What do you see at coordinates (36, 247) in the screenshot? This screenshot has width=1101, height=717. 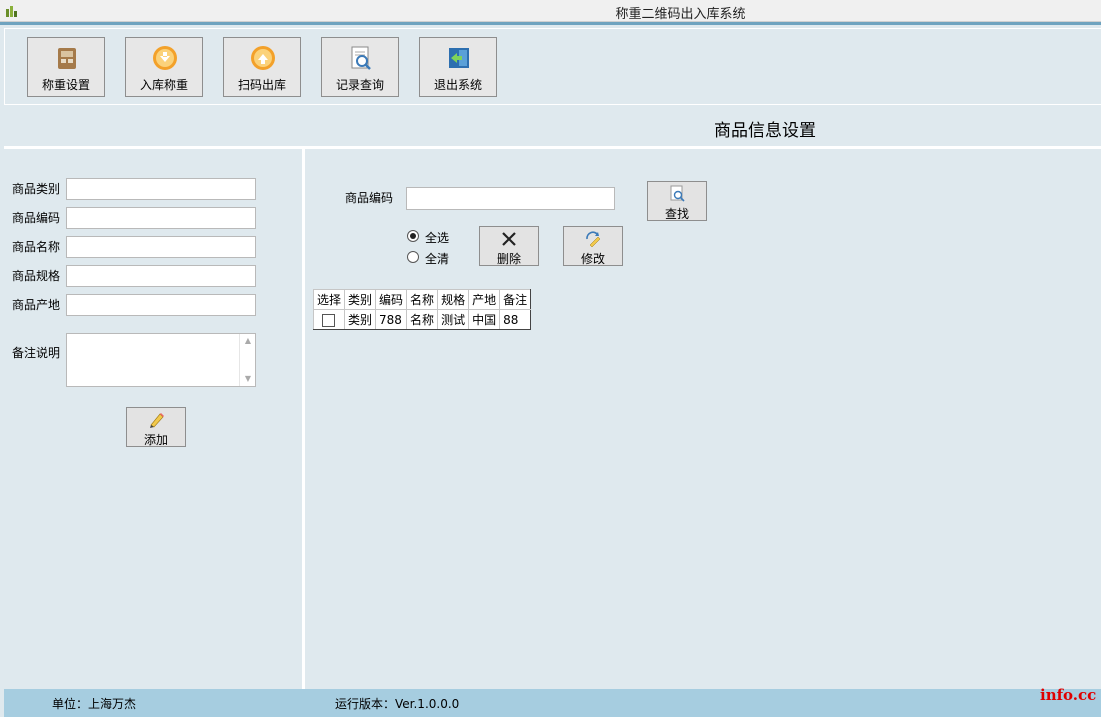 I see `name-label: 商品名称` at bounding box center [36, 247].